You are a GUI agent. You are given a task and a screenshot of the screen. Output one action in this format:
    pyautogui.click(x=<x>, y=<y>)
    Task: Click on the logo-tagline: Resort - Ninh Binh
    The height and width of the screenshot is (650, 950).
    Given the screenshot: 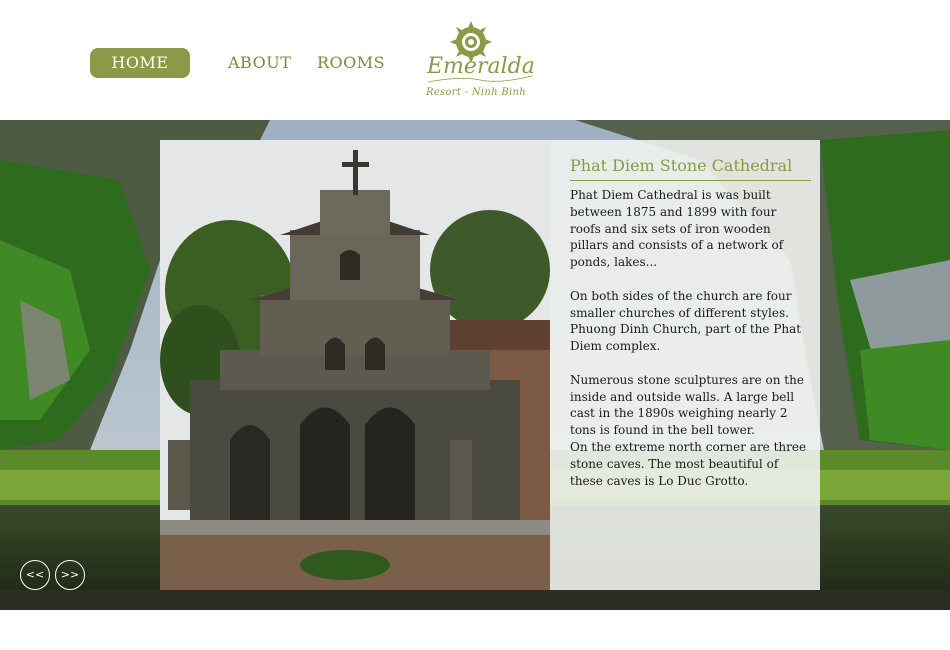 What is the action you would take?
    pyautogui.click(x=476, y=92)
    